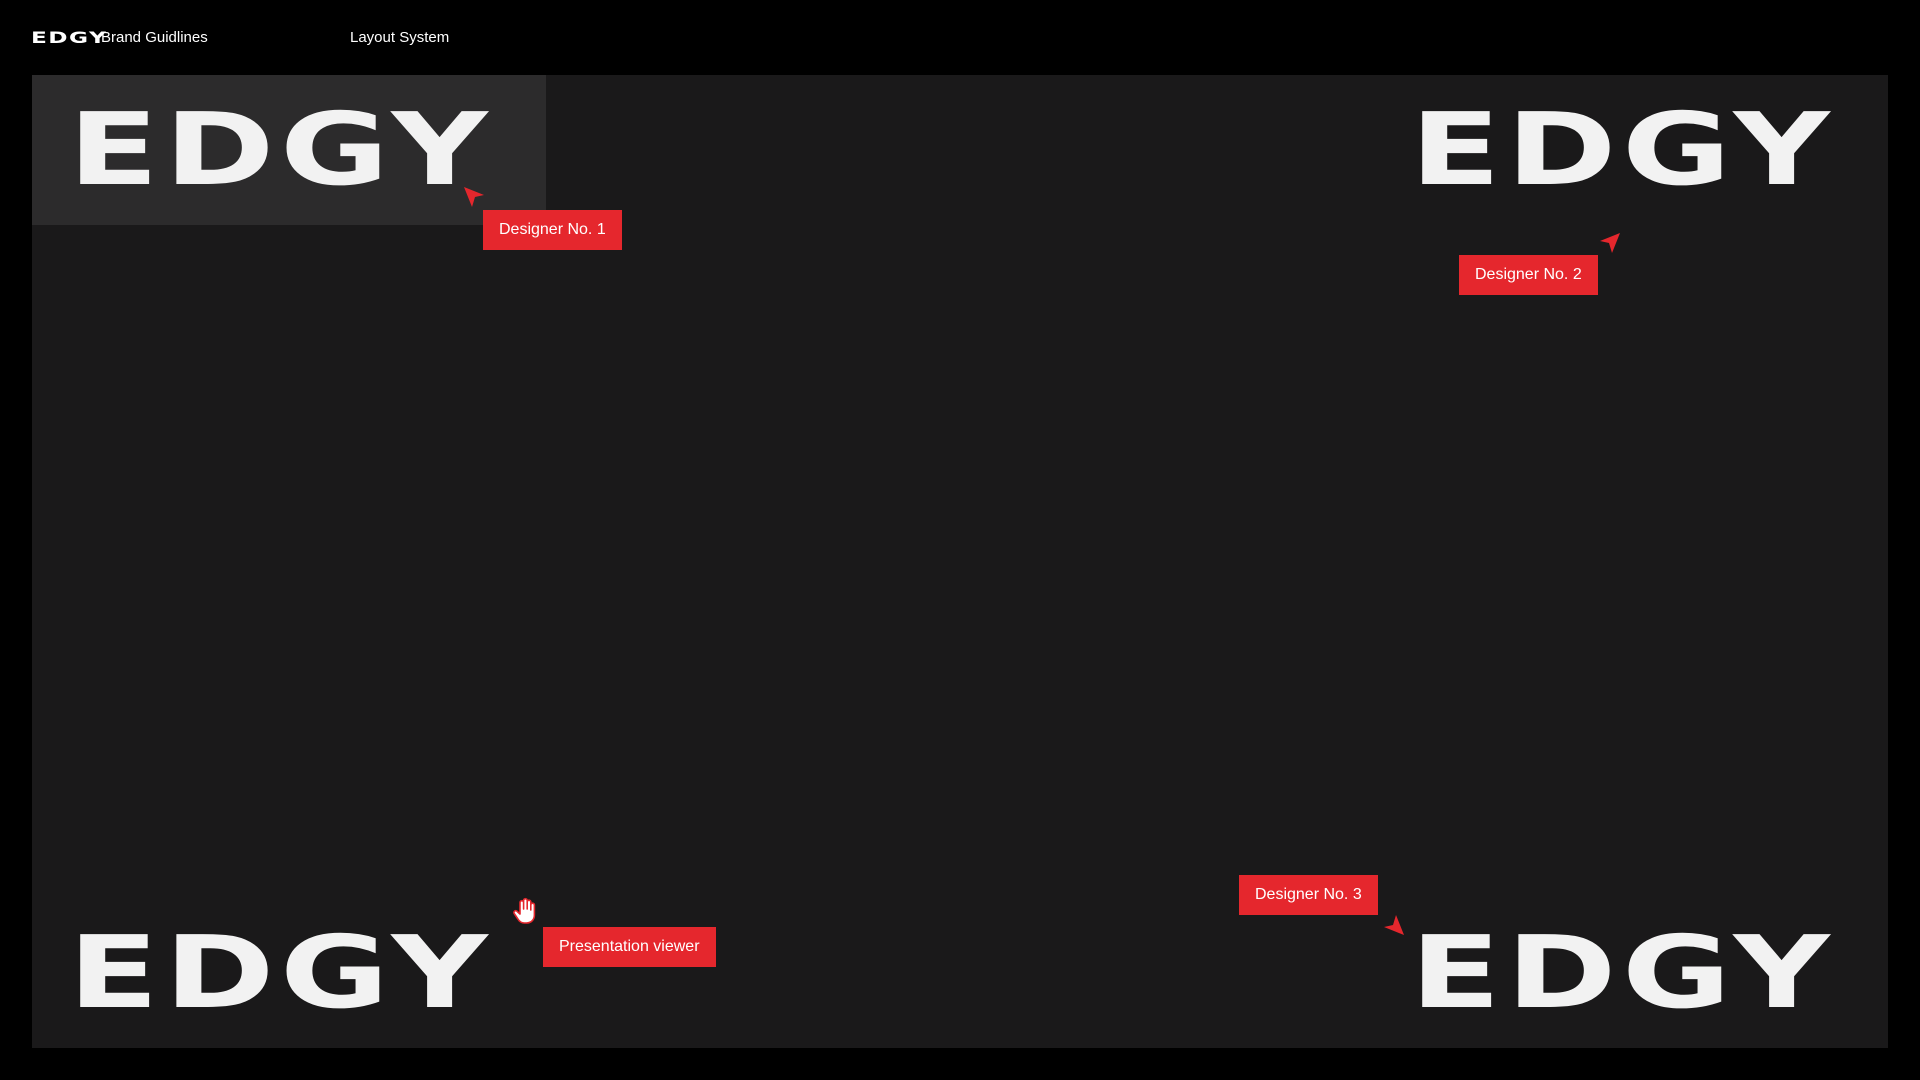  What do you see at coordinates (525, 911) in the screenshot?
I see `hand-cursor-icon` at bounding box center [525, 911].